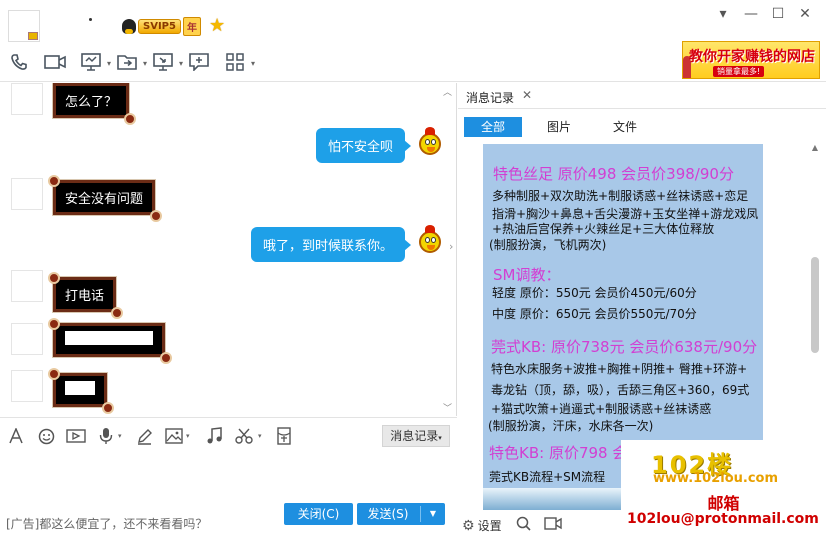  Describe the element at coordinates (328, 246) in the screenshot. I see `message-text: 哦了，到时候联系你。` at that location.